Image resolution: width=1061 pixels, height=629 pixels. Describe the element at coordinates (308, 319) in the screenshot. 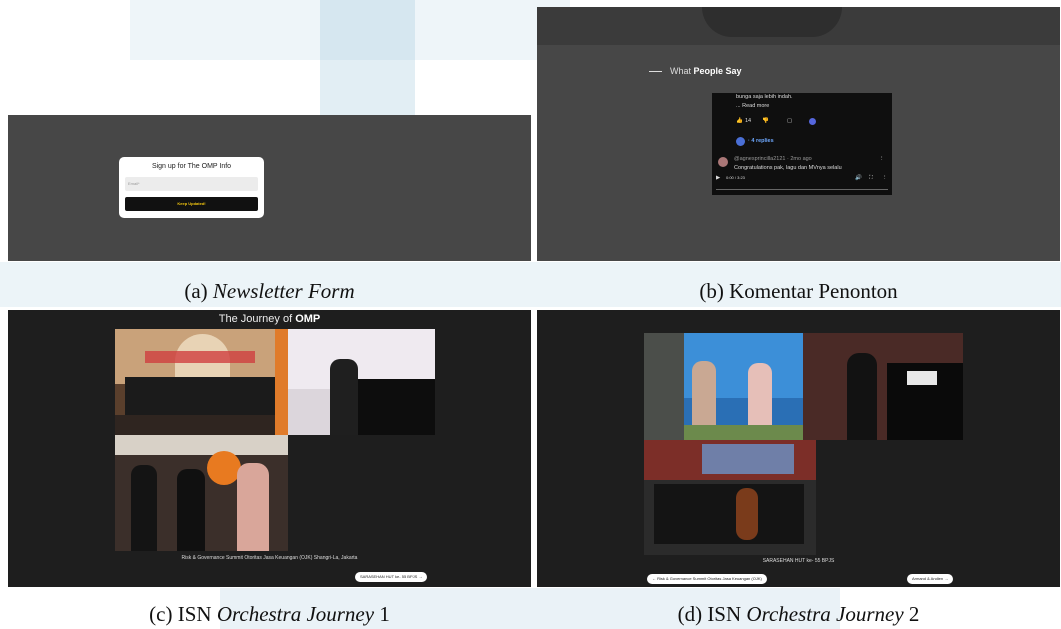

I see `journey-title-bold: OMP` at that location.